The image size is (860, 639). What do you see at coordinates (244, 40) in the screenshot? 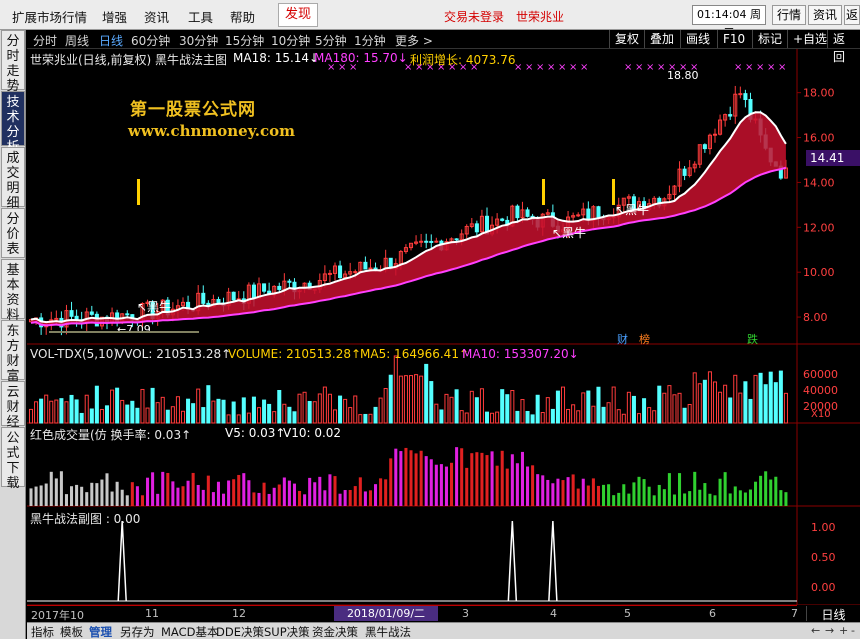
I see `period-15min: 15分钟` at bounding box center [244, 40].